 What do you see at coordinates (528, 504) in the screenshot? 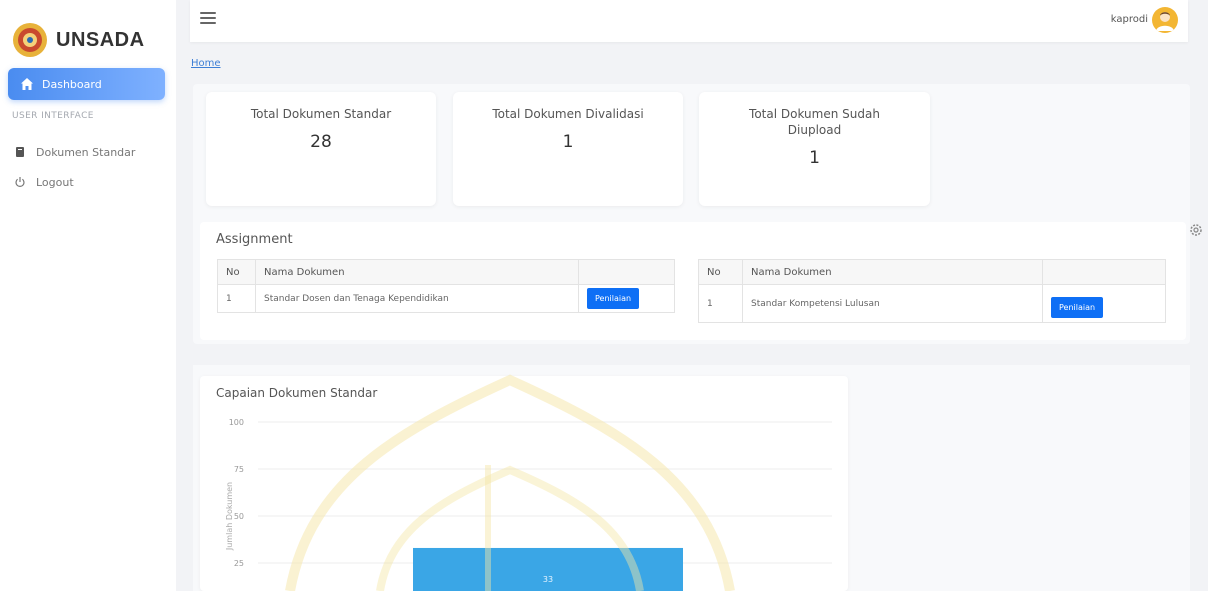
I see `bar-chart: 100 75 50 25Jumlah Dokumen 33` at bounding box center [528, 504].